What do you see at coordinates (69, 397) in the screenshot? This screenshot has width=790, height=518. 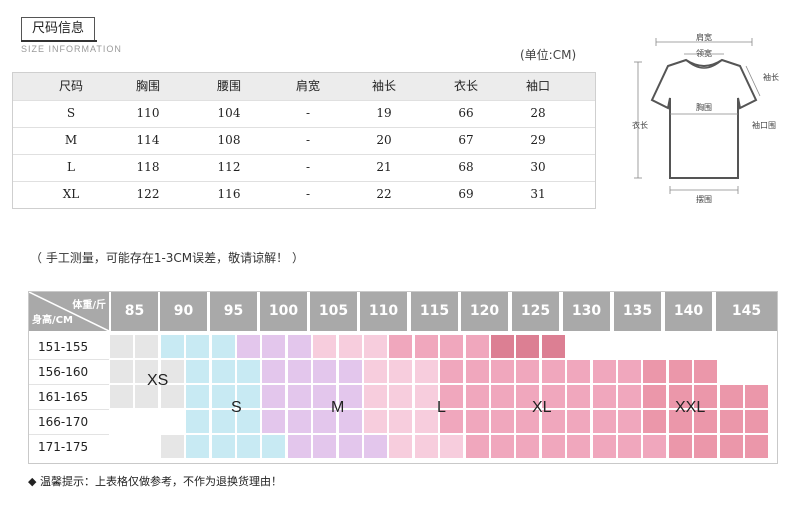 I see `height-row-label: 161-165` at bounding box center [69, 397].